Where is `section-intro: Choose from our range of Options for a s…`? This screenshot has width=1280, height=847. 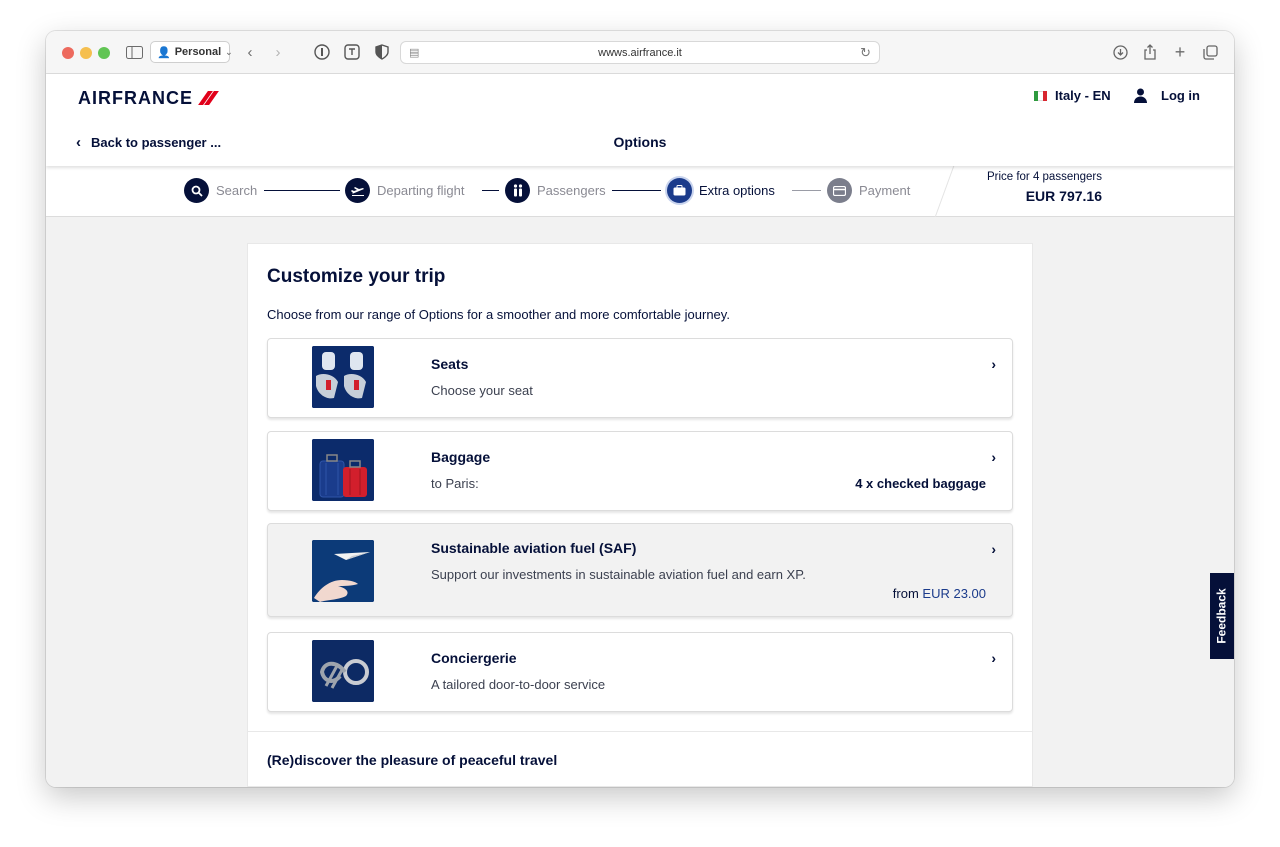
section-intro: Choose from our range of Options for a s… is located at coordinates (498, 314).